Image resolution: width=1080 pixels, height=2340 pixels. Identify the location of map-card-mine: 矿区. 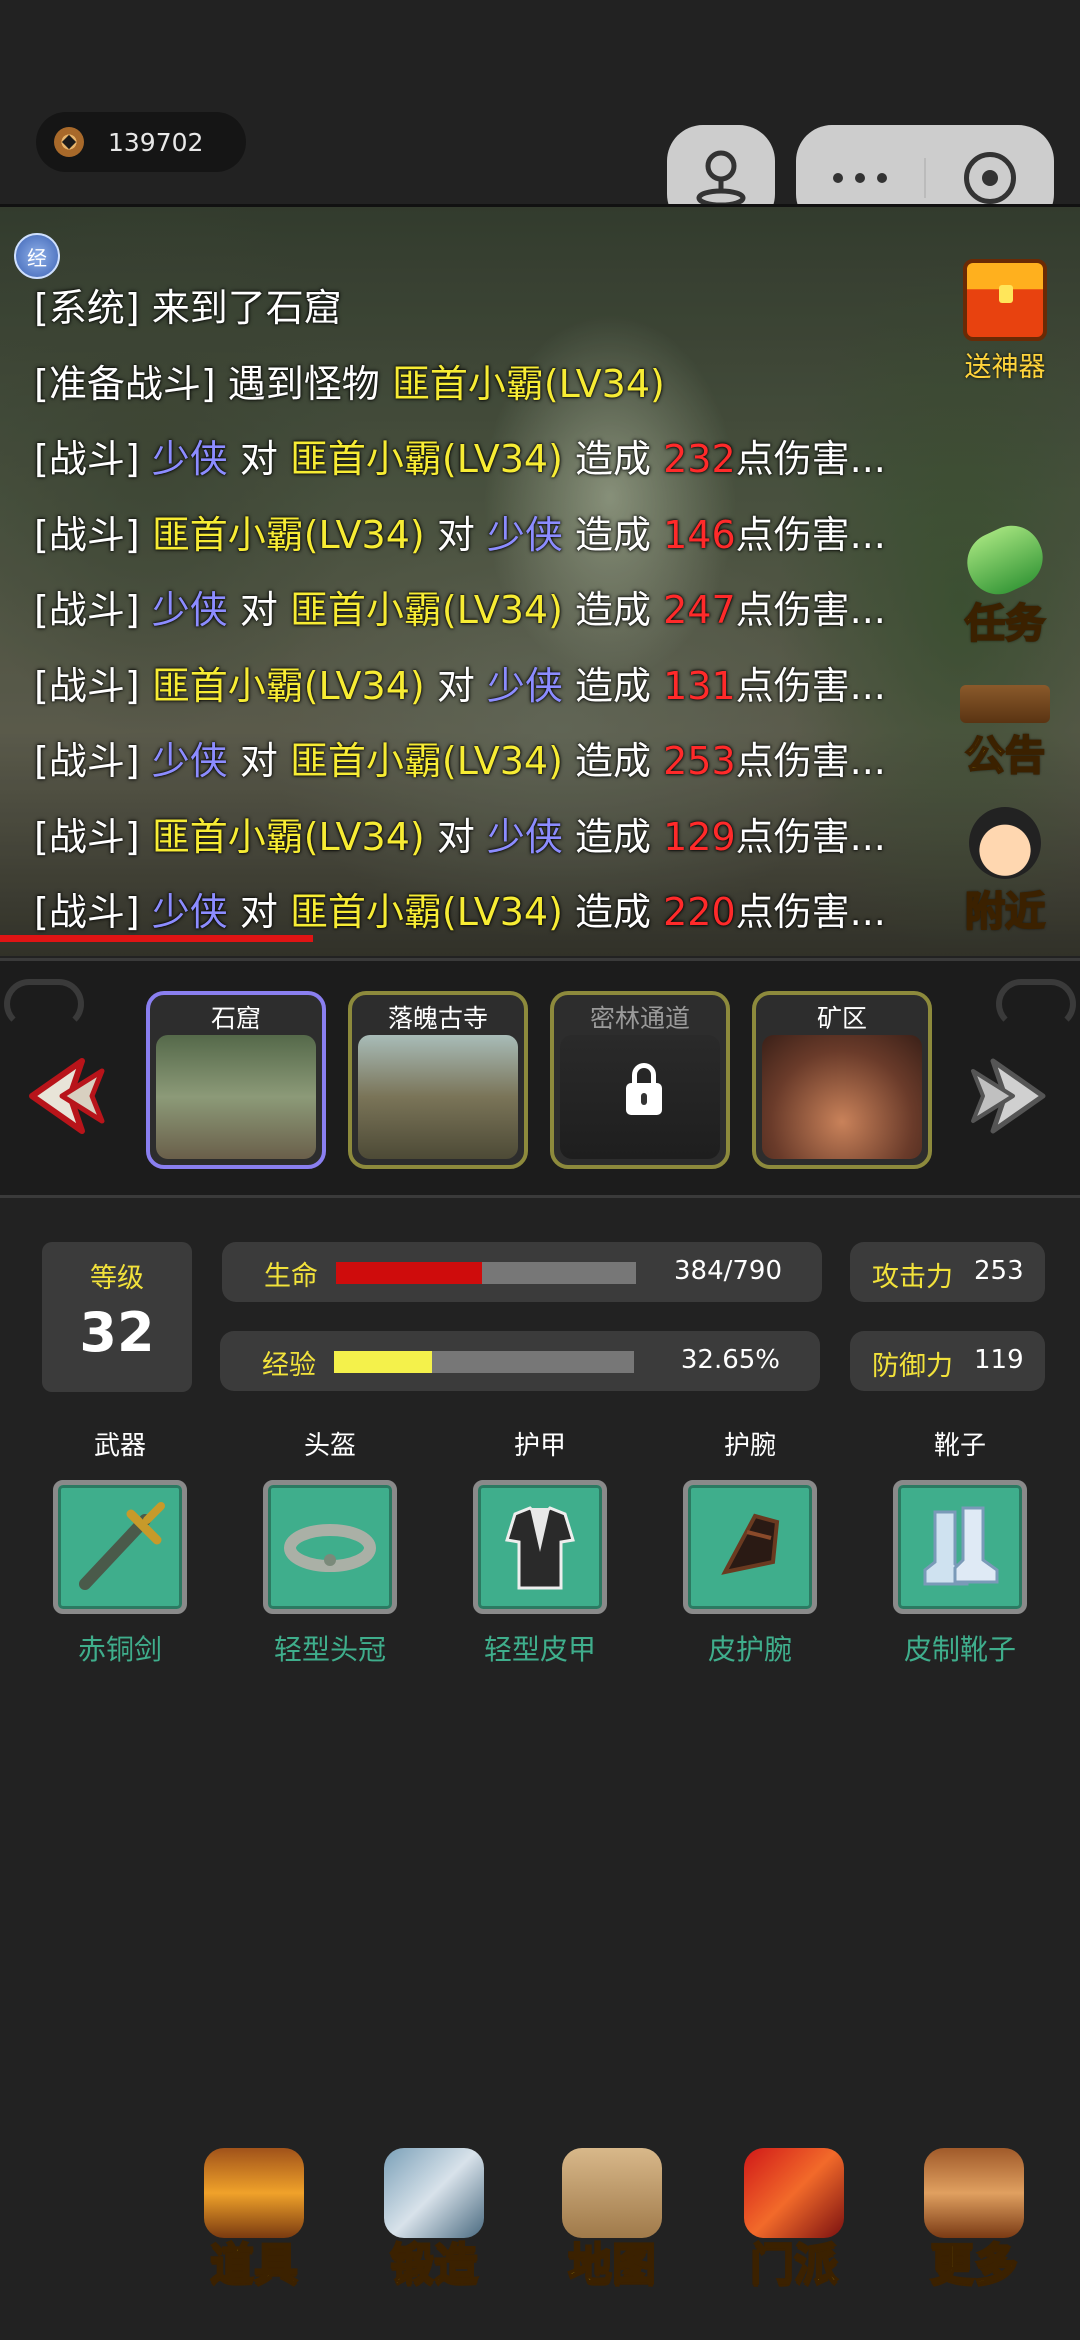
(842, 1080).